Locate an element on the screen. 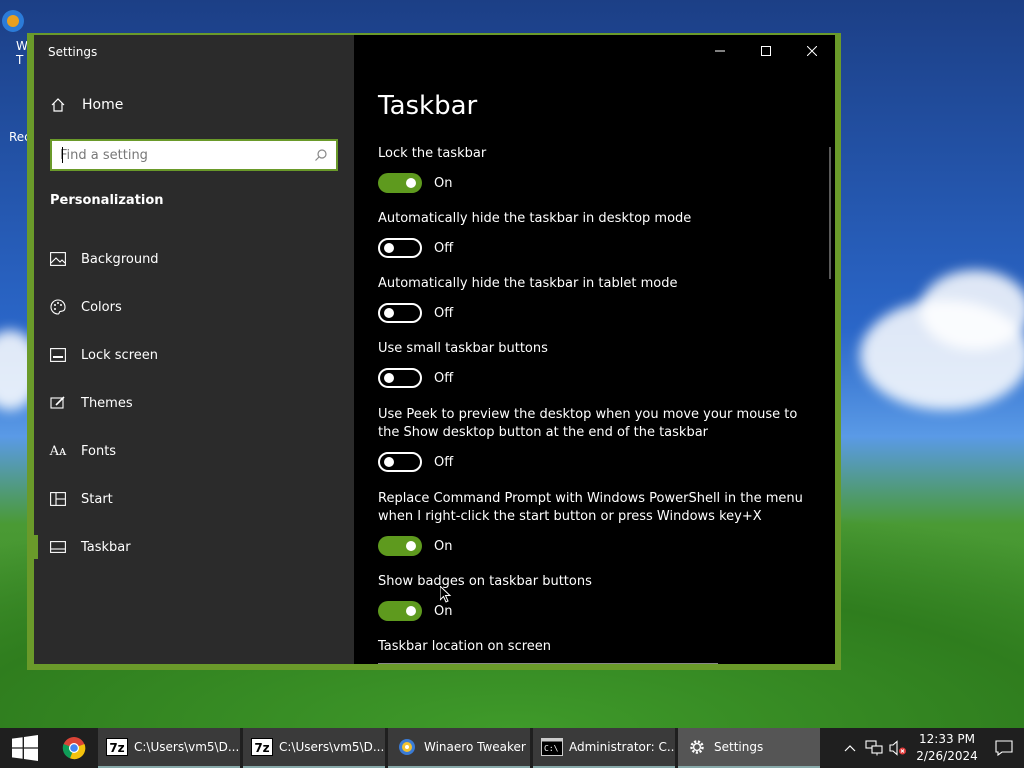  desktop-icon-browser: W T is located at coordinates (14, 37).